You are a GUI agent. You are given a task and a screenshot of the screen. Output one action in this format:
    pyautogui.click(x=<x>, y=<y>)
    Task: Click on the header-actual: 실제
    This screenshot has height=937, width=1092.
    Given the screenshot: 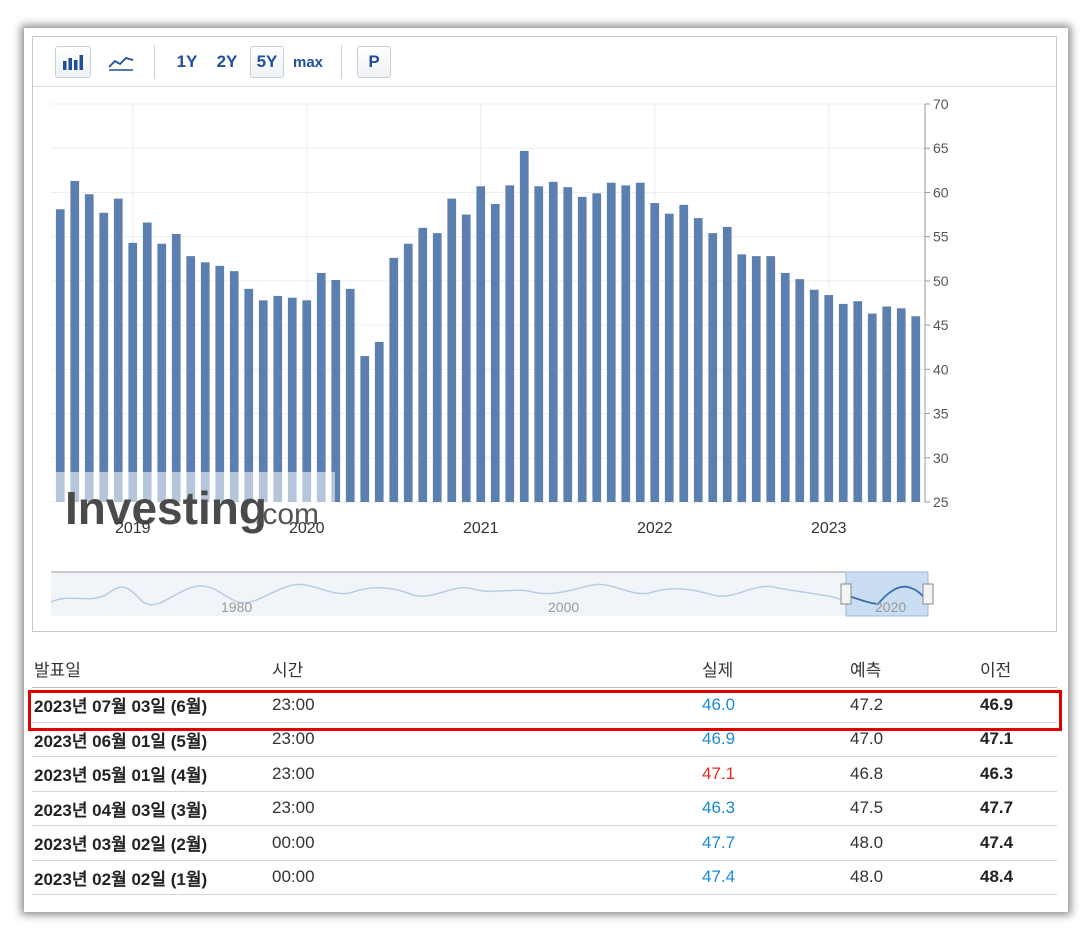 What is the action you would take?
    pyautogui.click(x=776, y=668)
    